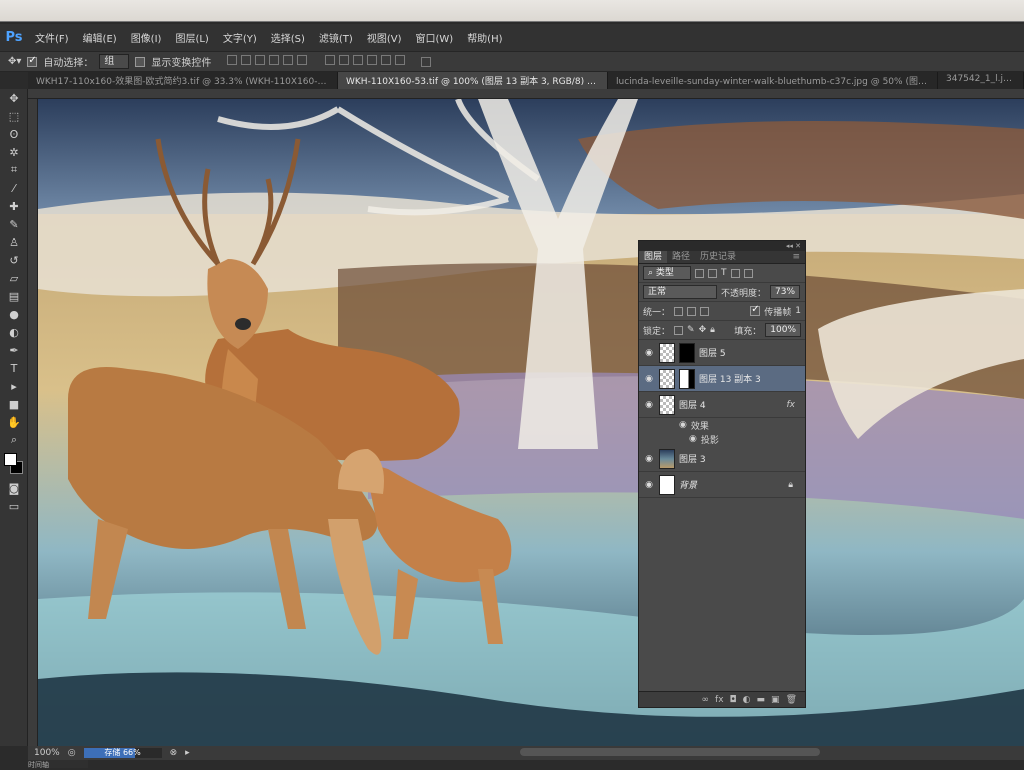 This screenshot has width=1024, height=770. Describe the element at coordinates (72, 753) in the screenshot. I see `status-info-icon: ◎` at that location.